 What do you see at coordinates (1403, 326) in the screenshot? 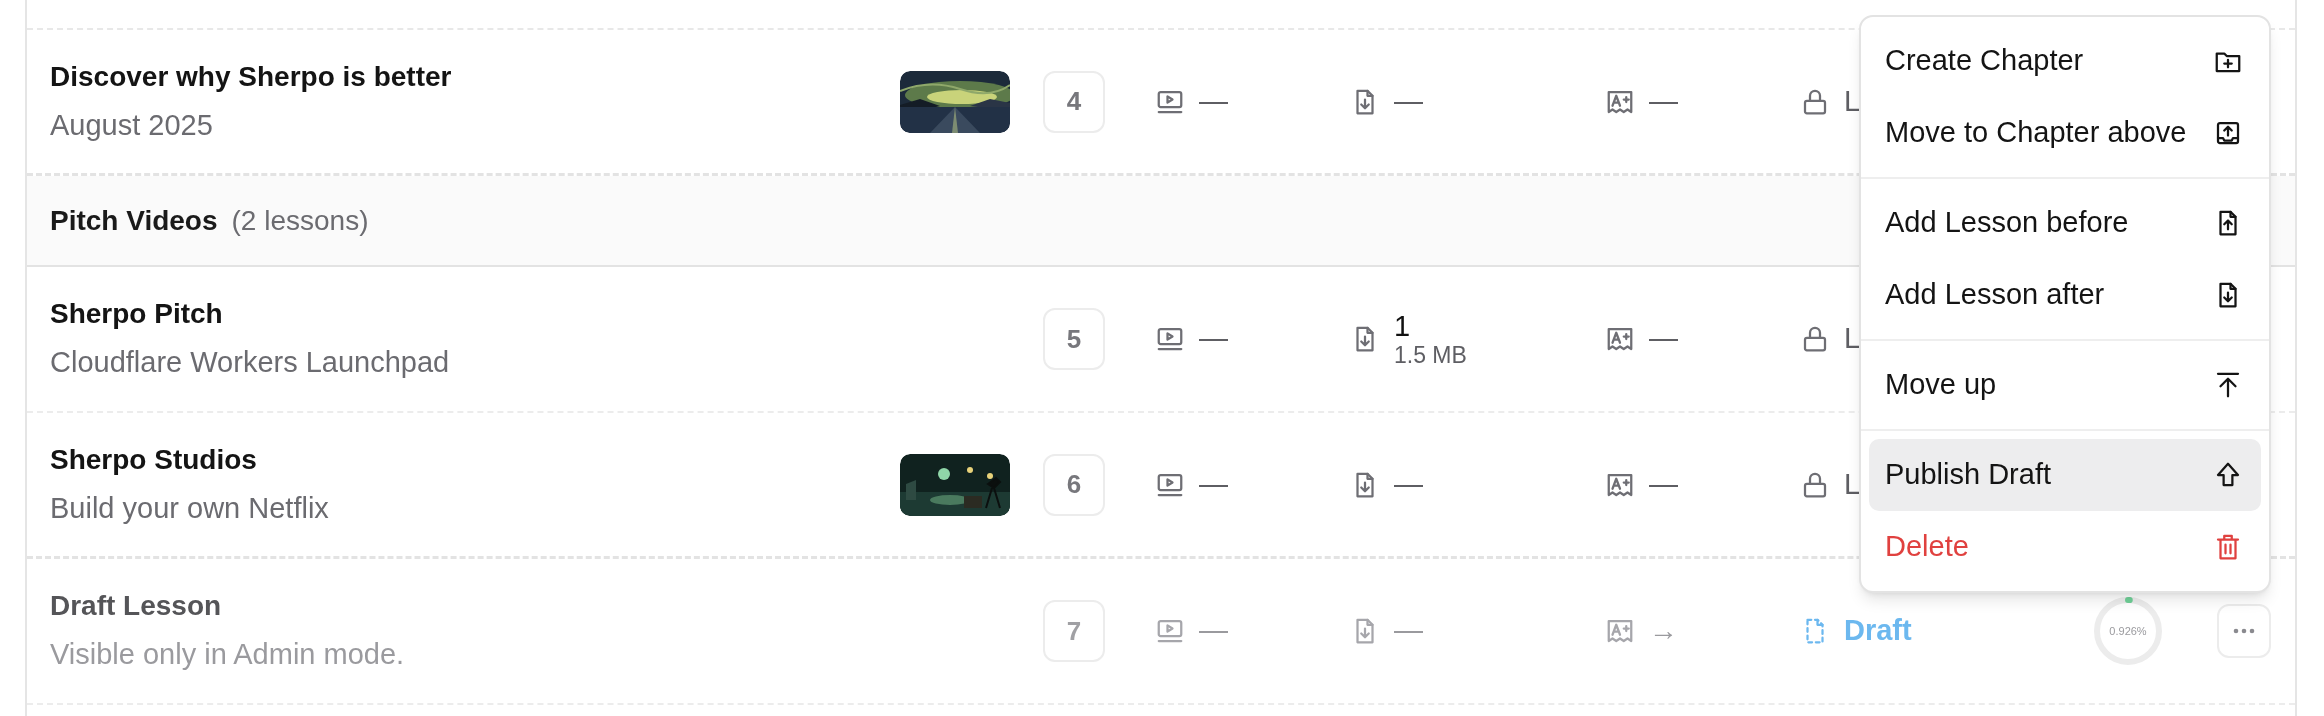
I see `attachment-count: 1` at bounding box center [1403, 326].